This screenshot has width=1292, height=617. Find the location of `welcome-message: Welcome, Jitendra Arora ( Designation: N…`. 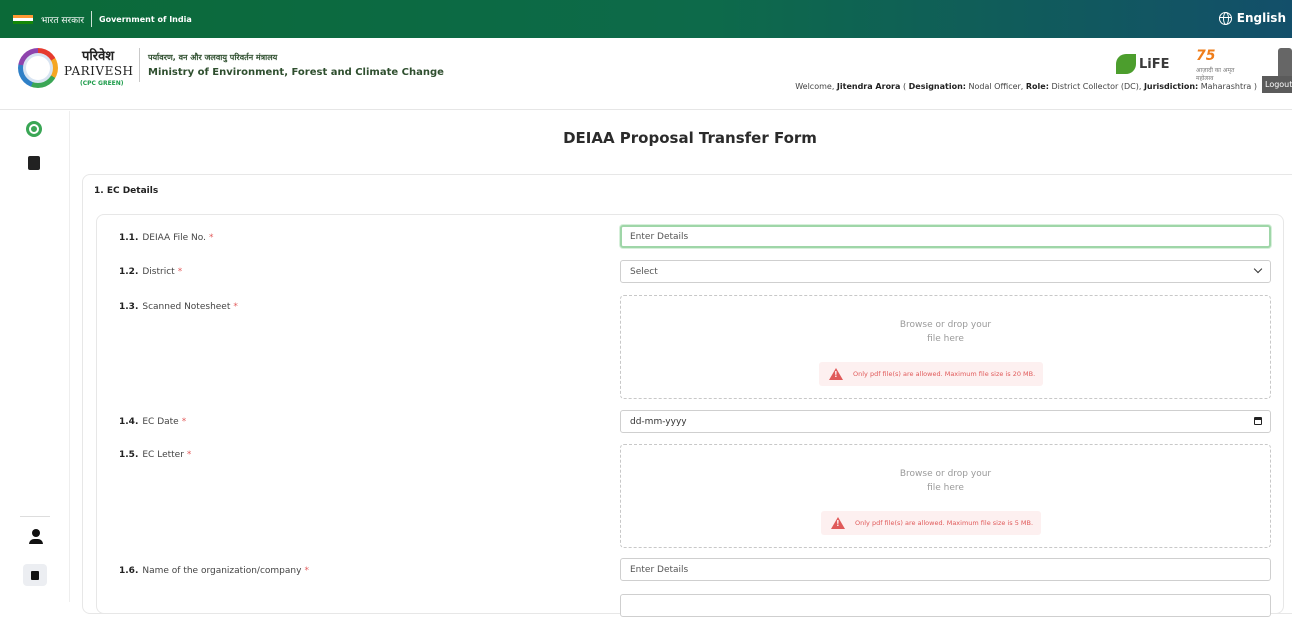

welcome-message: Welcome, Jitendra Arora ( Designation: N… is located at coordinates (1026, 86).